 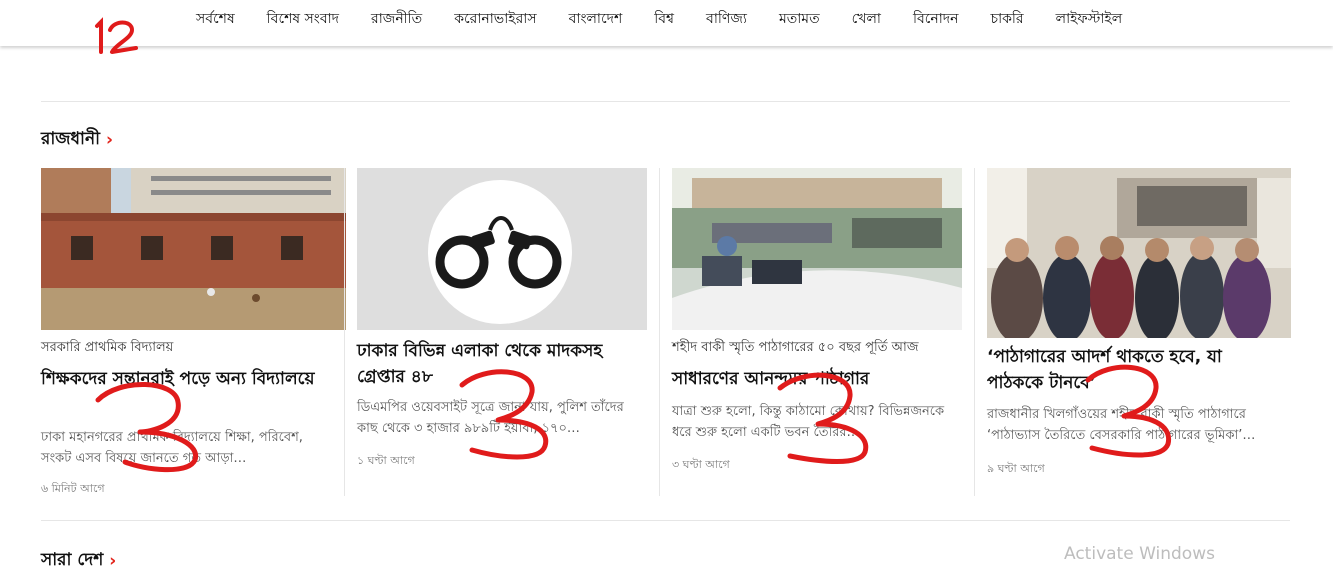 I want to click on section-title-rajdhani: রাজধানী ›, so click(x=77, y=140).